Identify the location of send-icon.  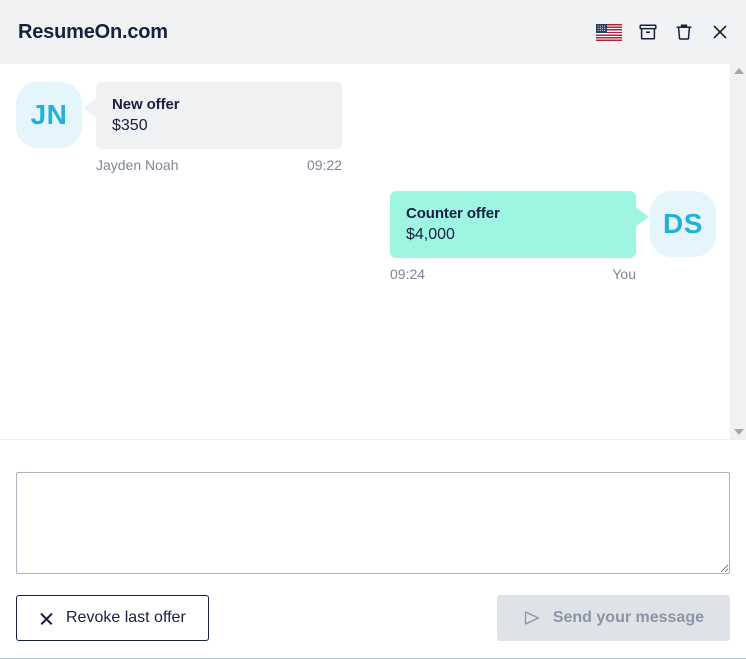
(532, 618).